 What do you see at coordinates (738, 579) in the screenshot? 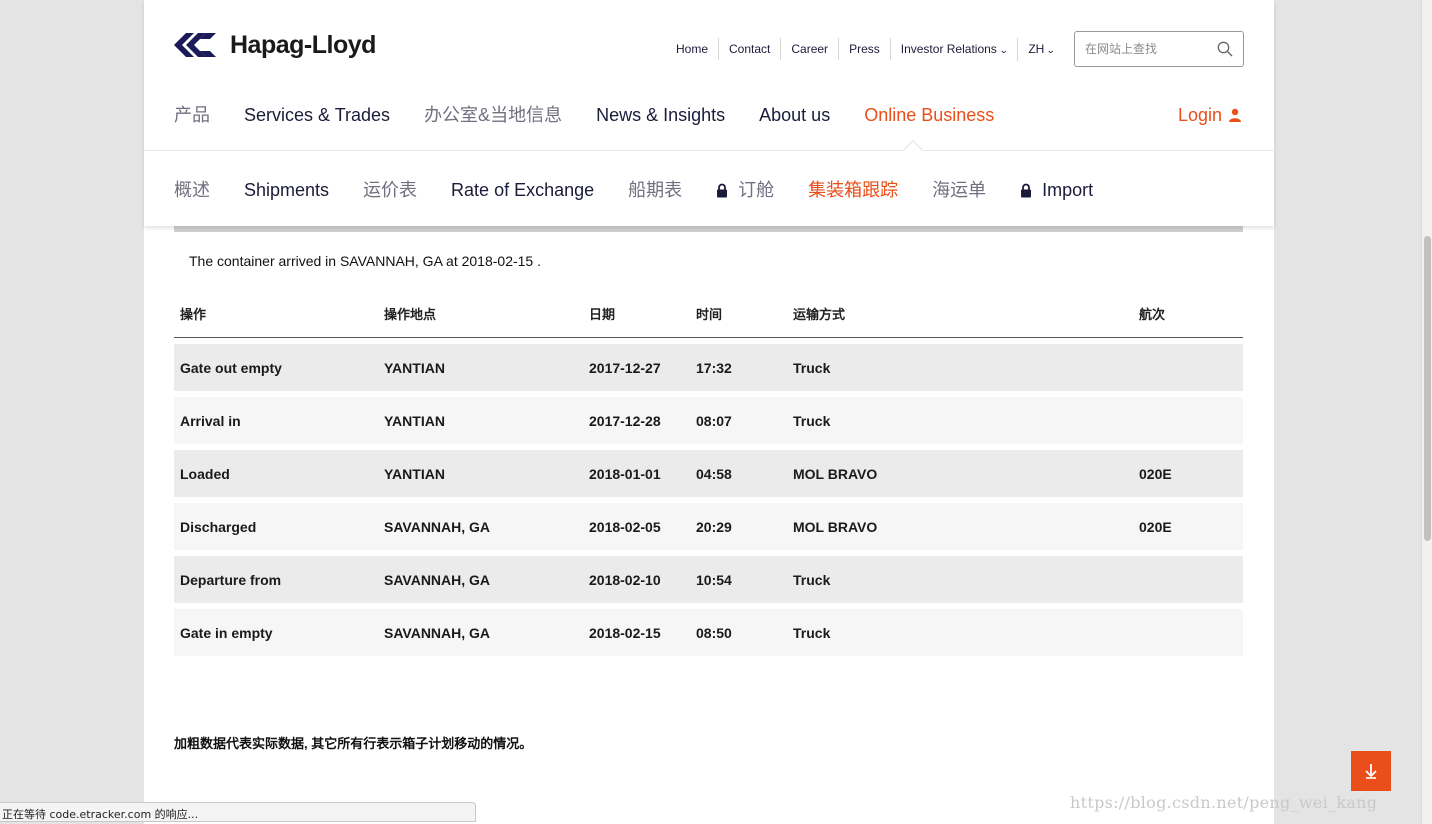
I see `cell-time: 10:54` at bounding box center [738, 579].